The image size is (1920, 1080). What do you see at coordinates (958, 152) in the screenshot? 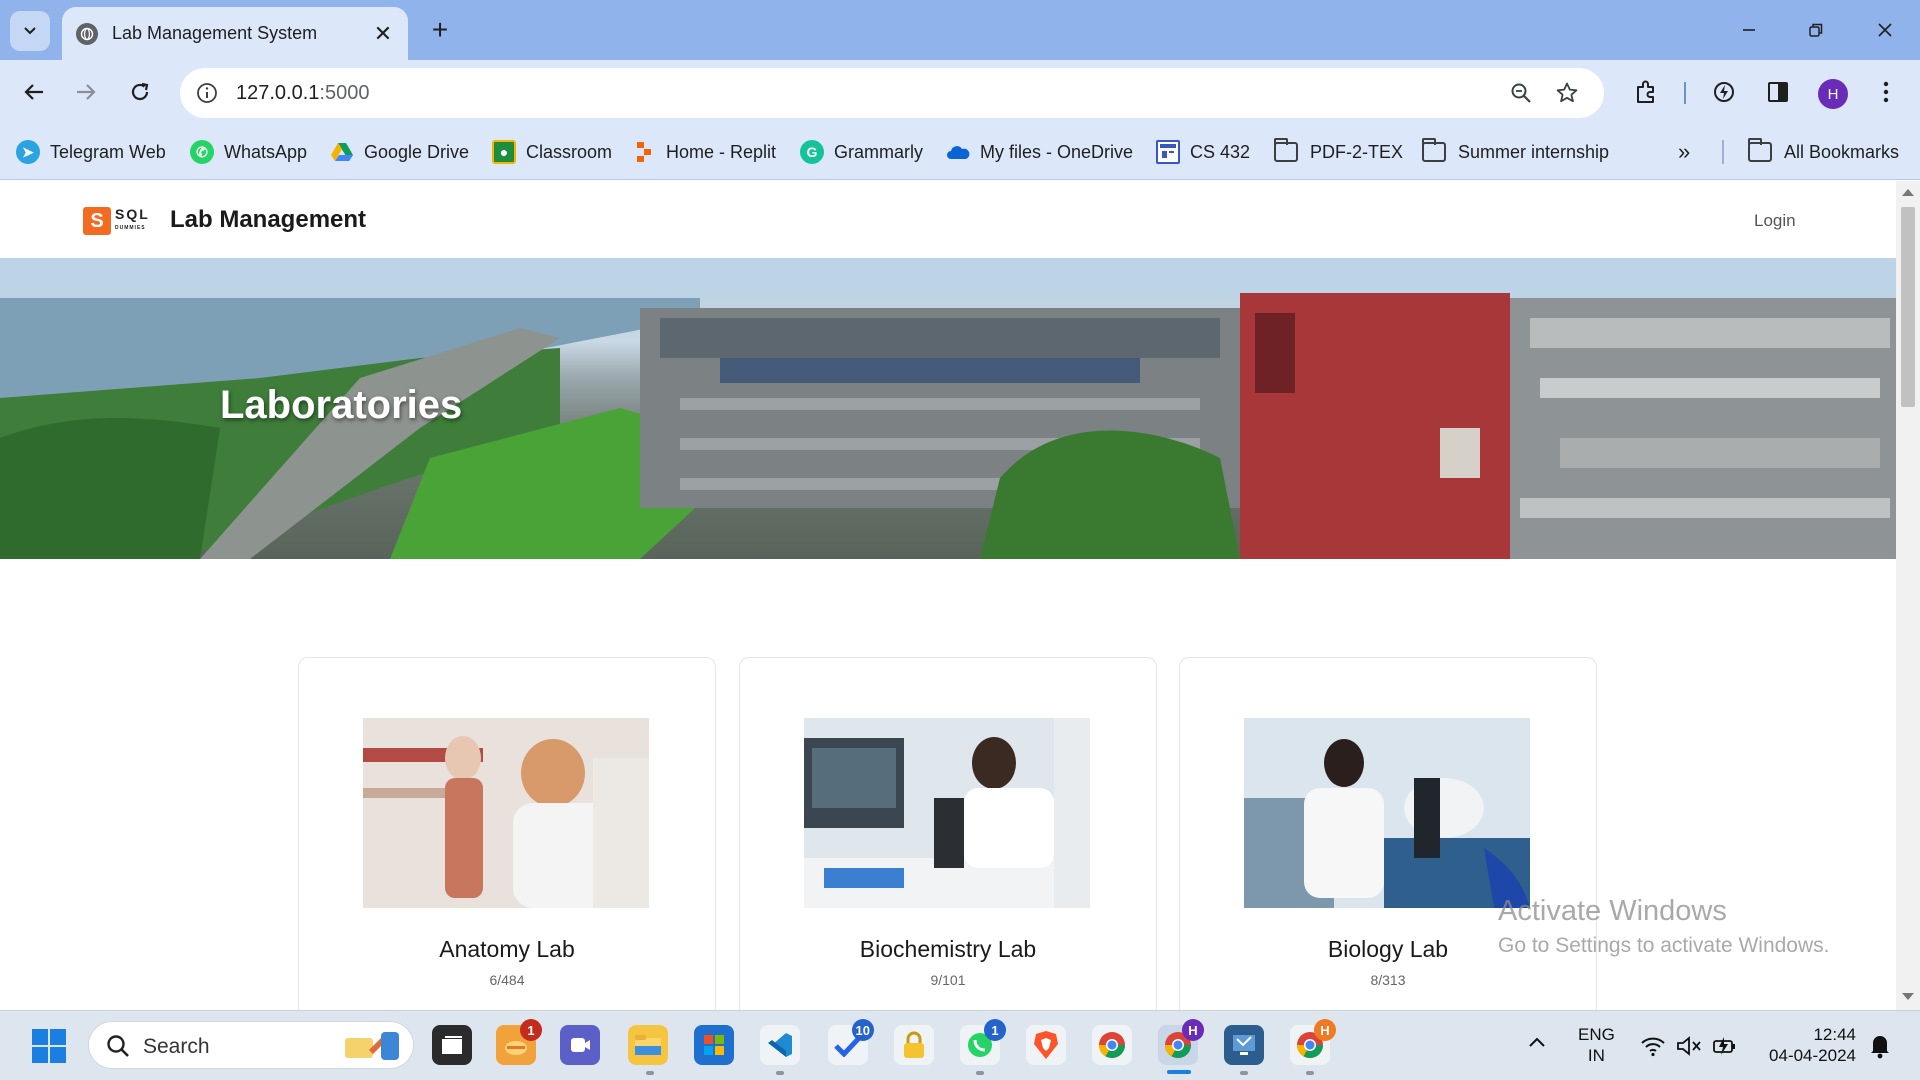
I see `onedrive-icon` at bounding box center [958, 152].